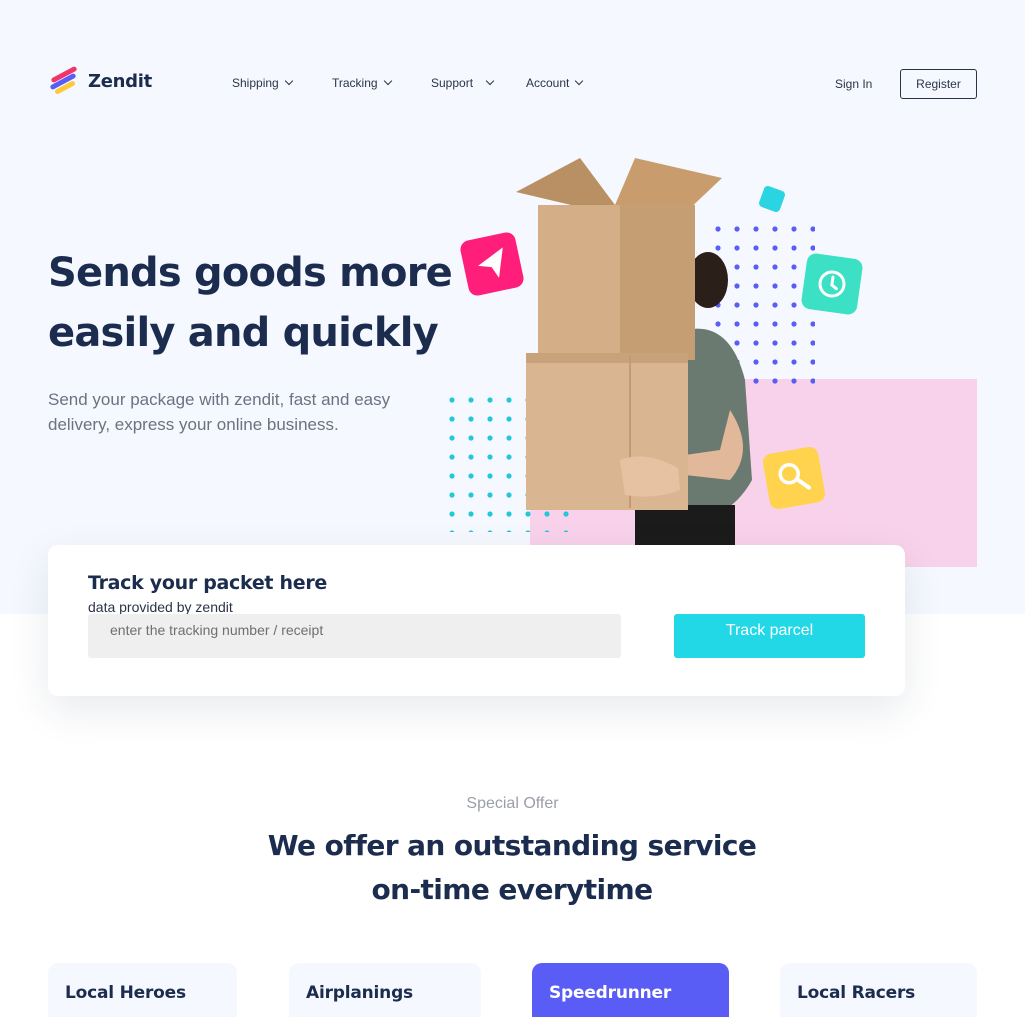 This screenshot has width=1025, height=1017. I want to click on hero-headline-line1: Sends goods more, so click(250, 273).